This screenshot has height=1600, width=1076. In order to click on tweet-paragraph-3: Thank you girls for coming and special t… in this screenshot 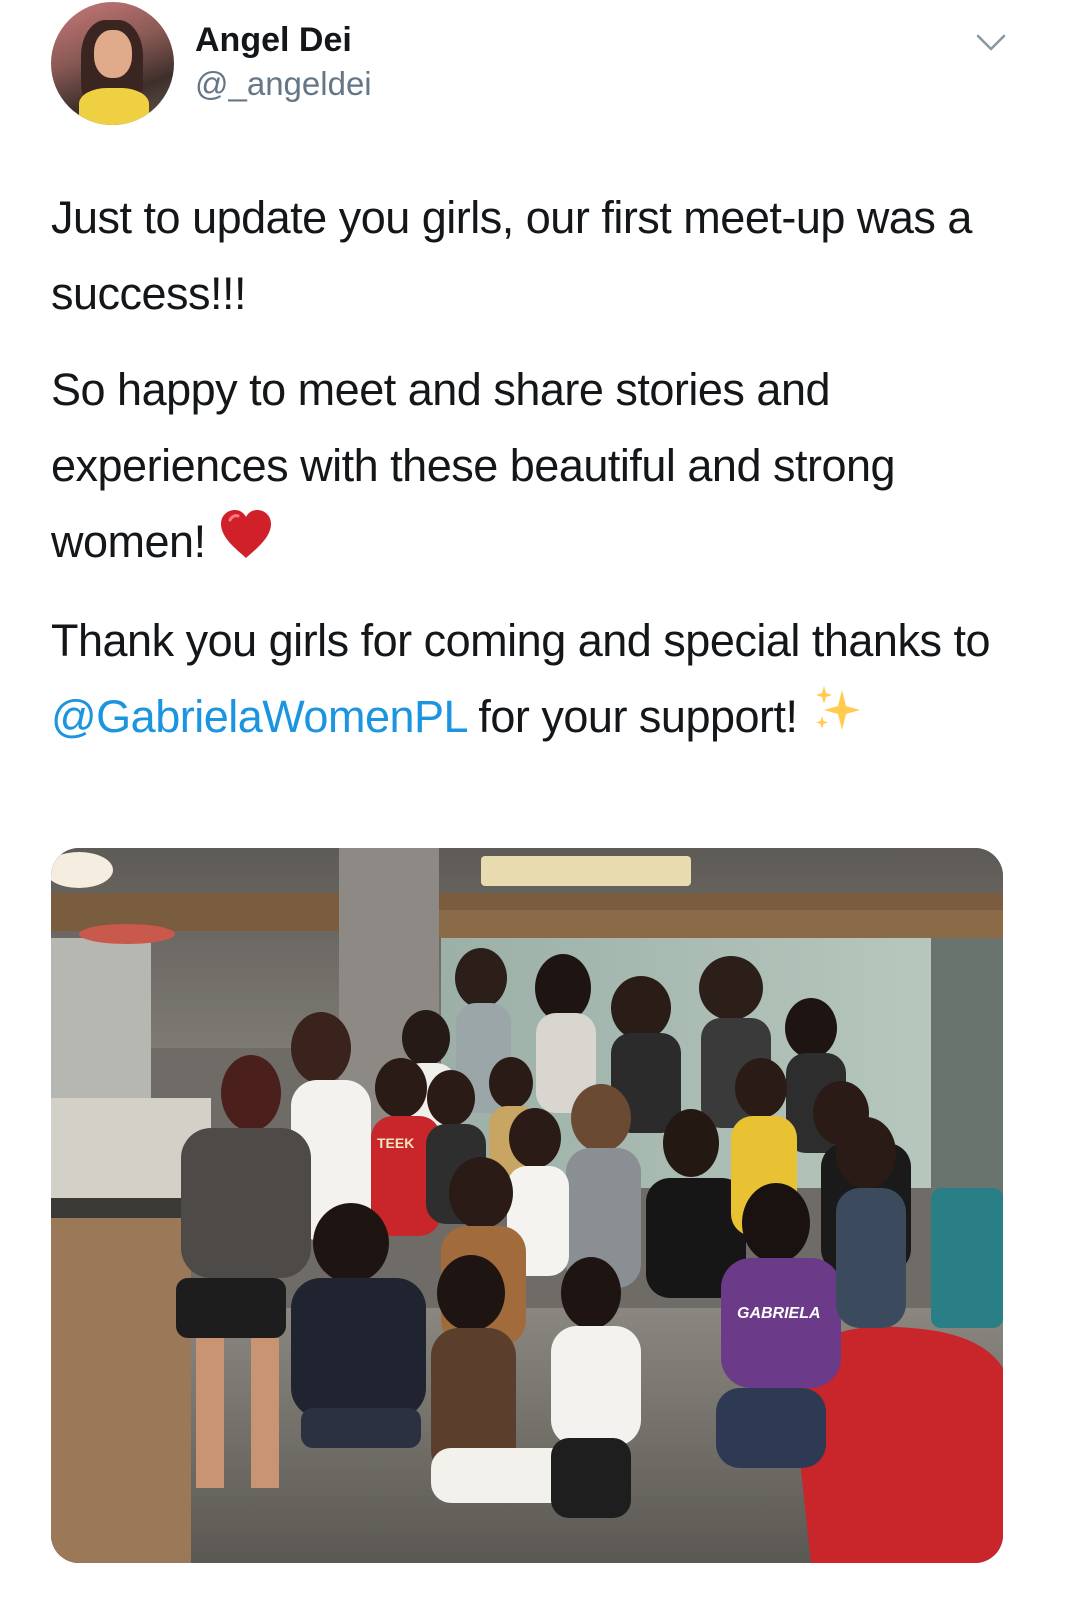, I will do `click(536, 681)`.